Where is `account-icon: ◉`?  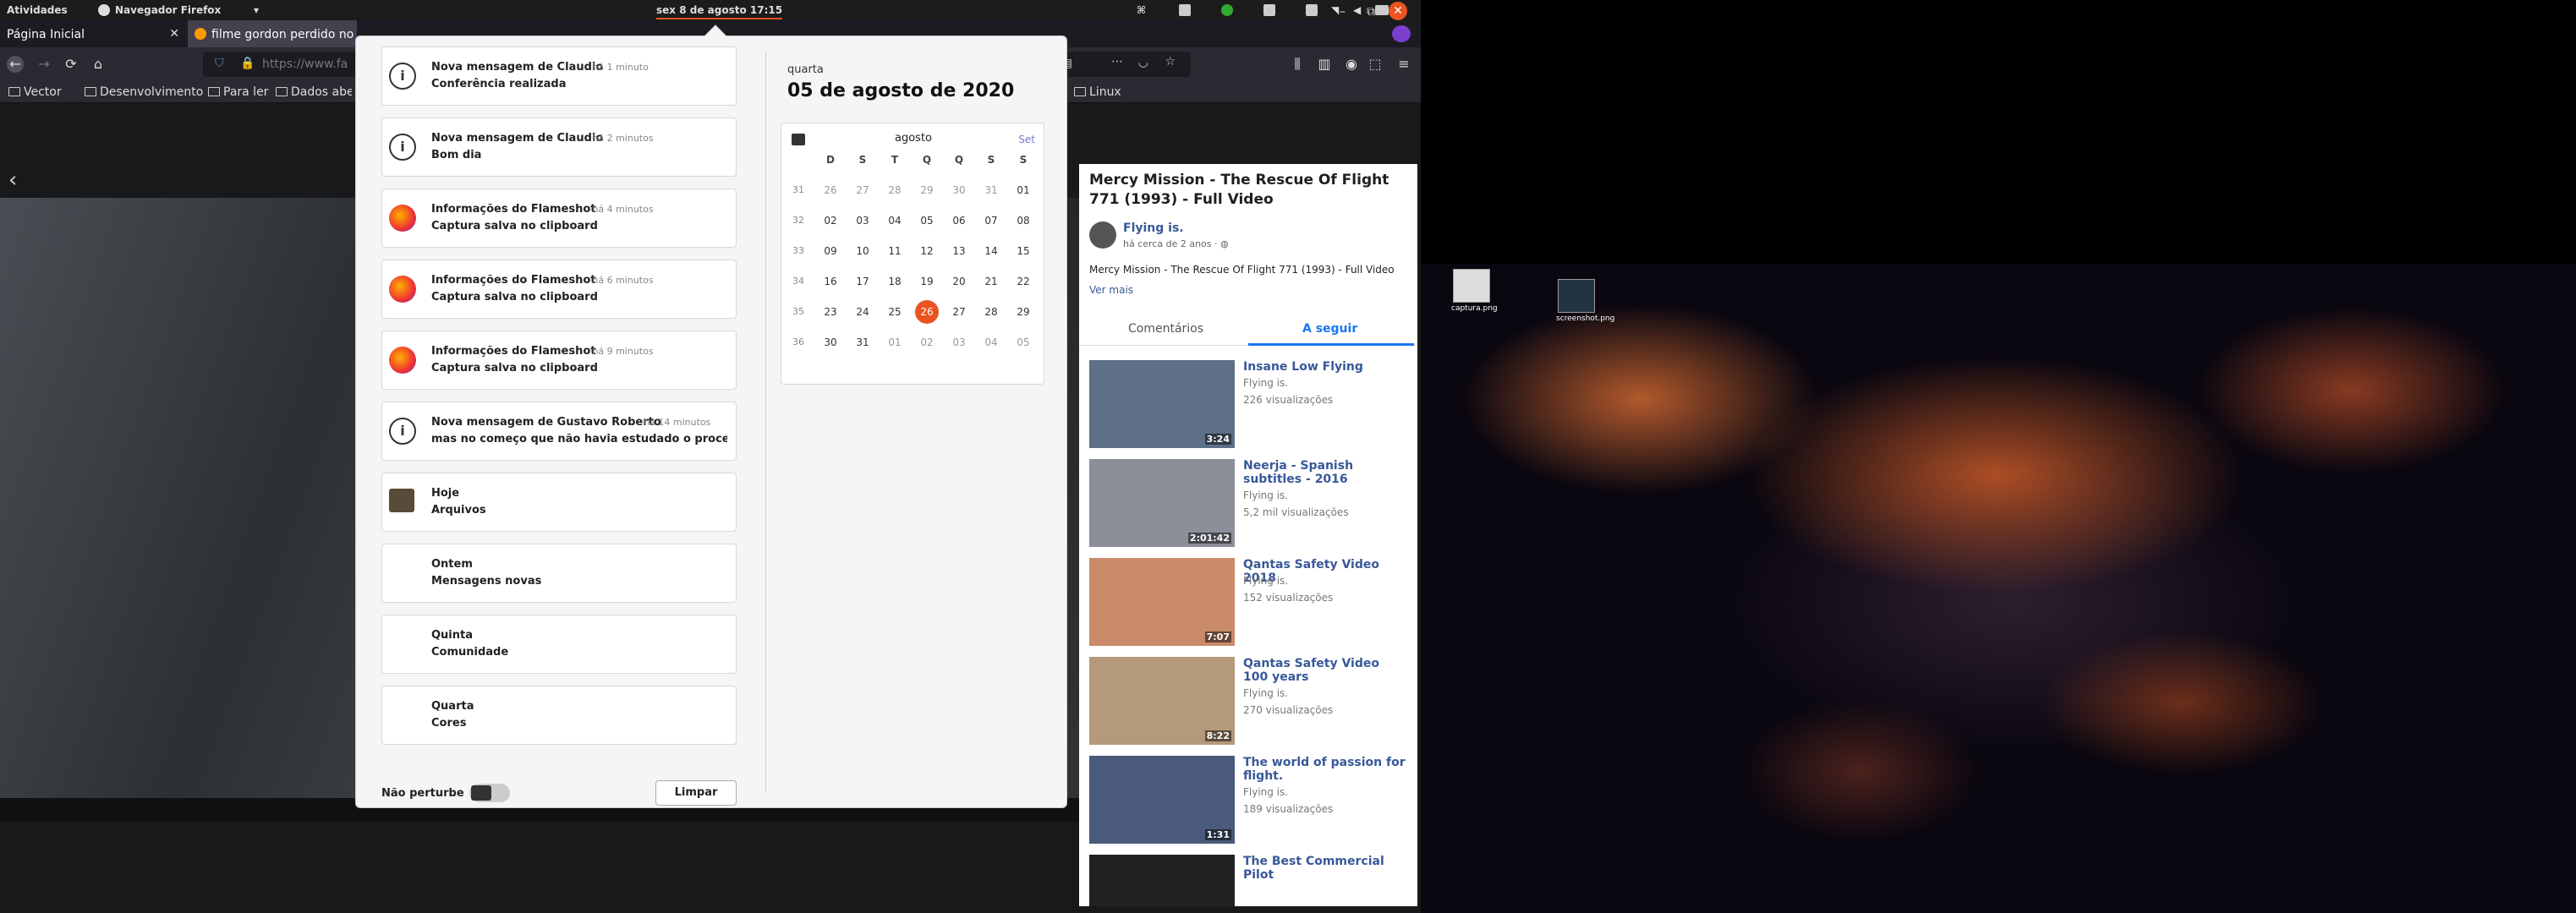
account-icon: ◉ is located at coordinates (1351, 65).